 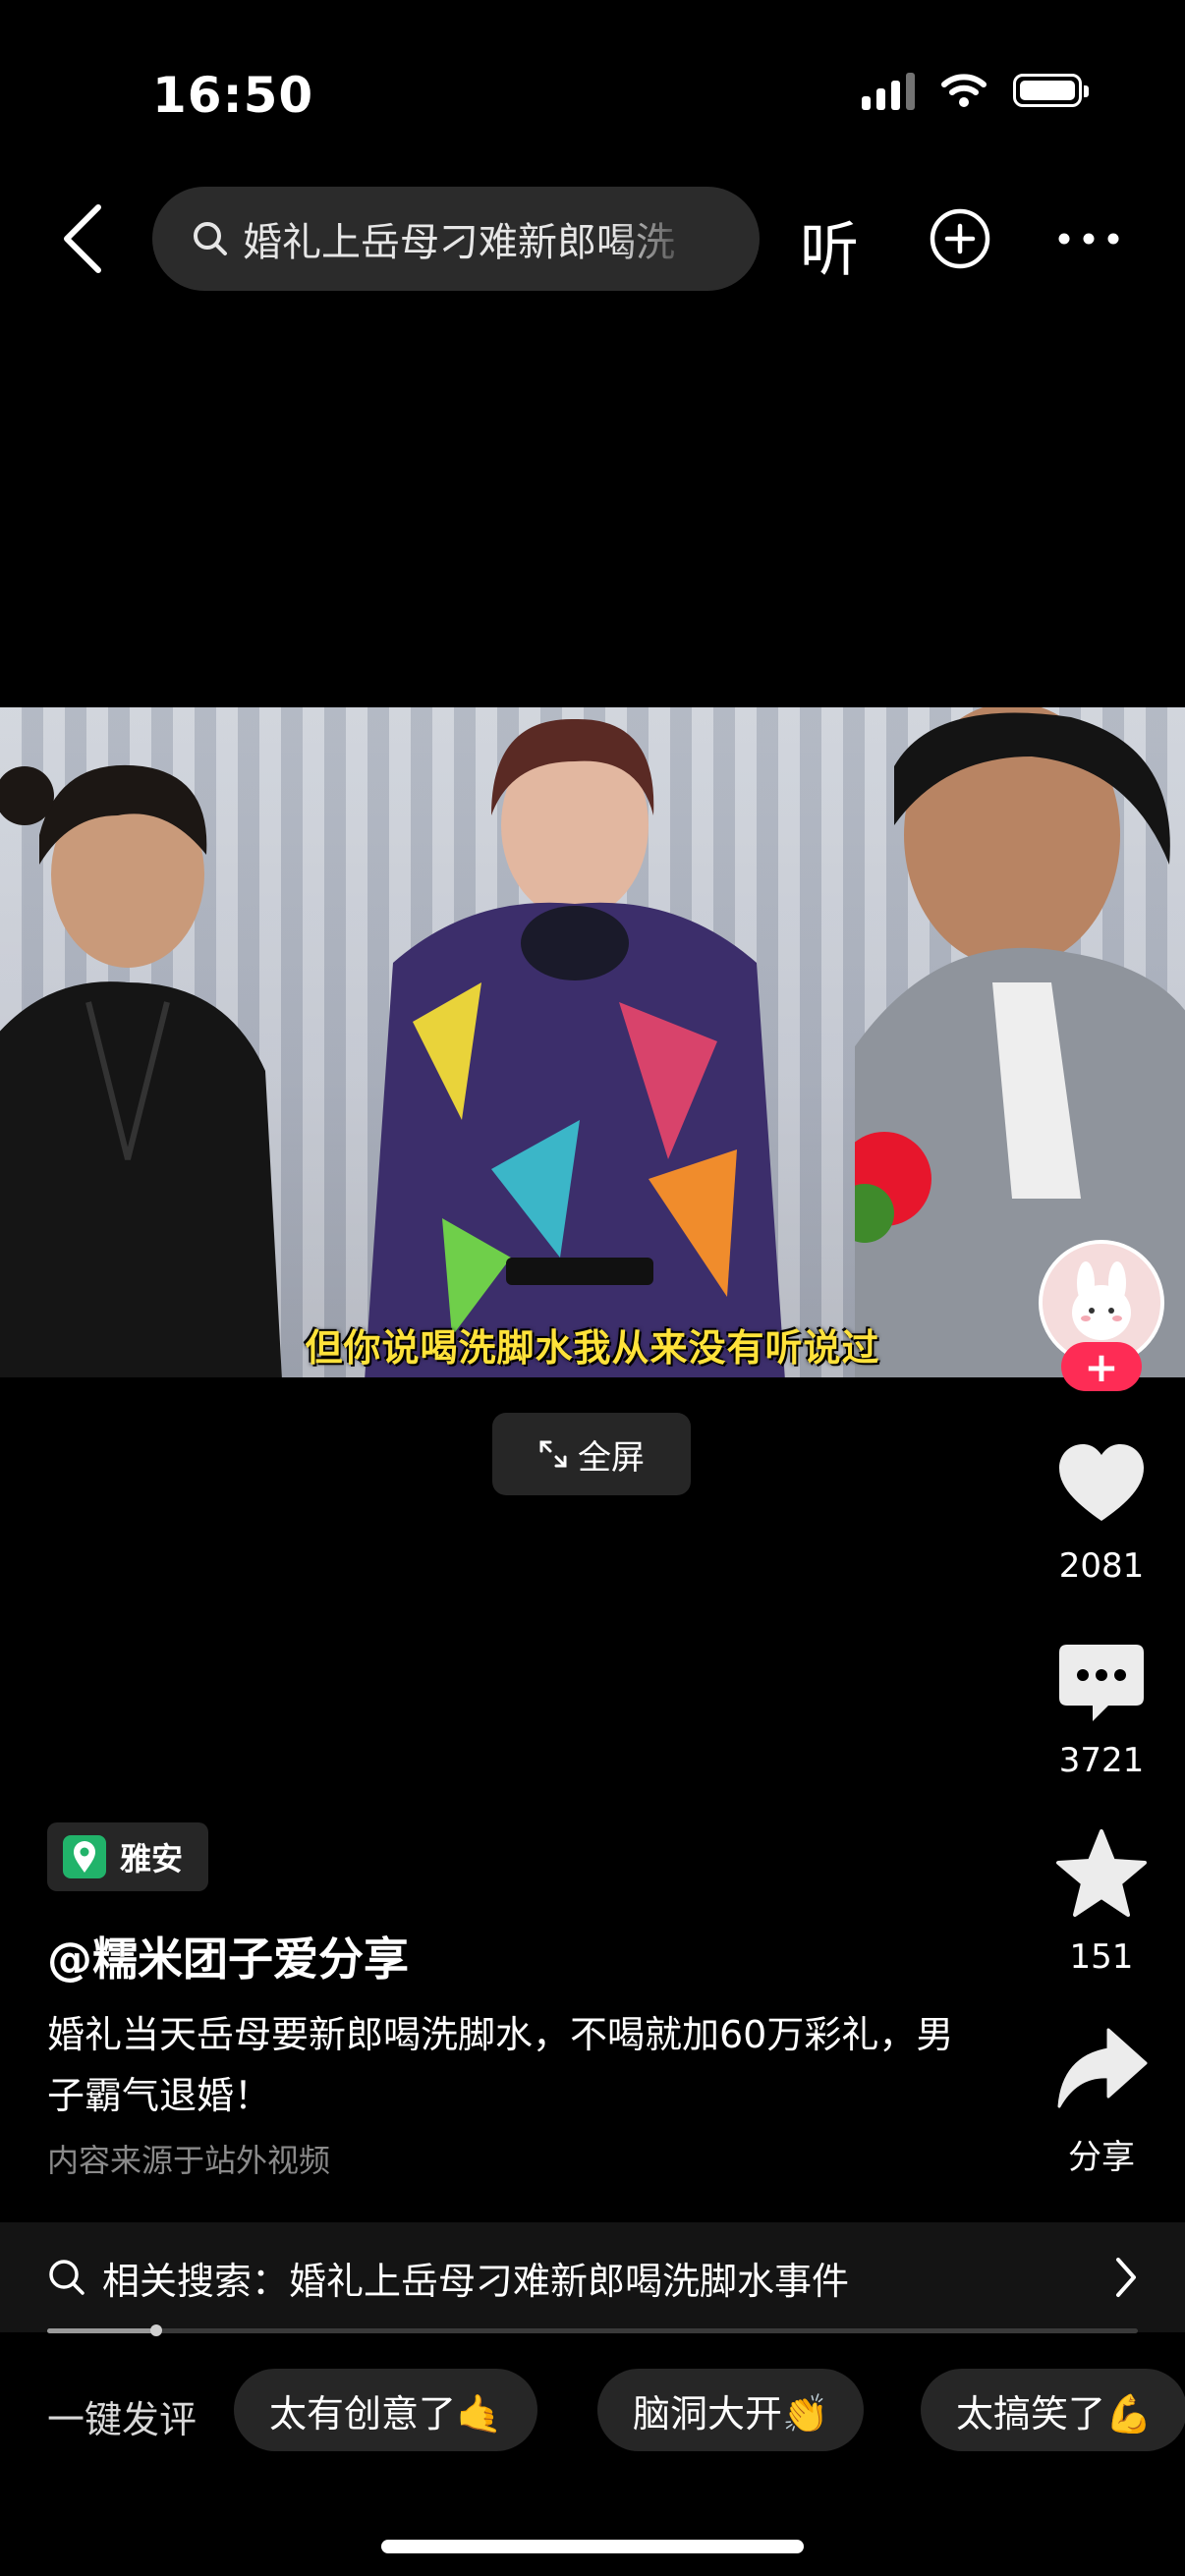 What do you see at coordinates (228, 1956) in the screenshot?
I see `author-name: @糯米团子爱分享` at bounding box center [228, 1956].